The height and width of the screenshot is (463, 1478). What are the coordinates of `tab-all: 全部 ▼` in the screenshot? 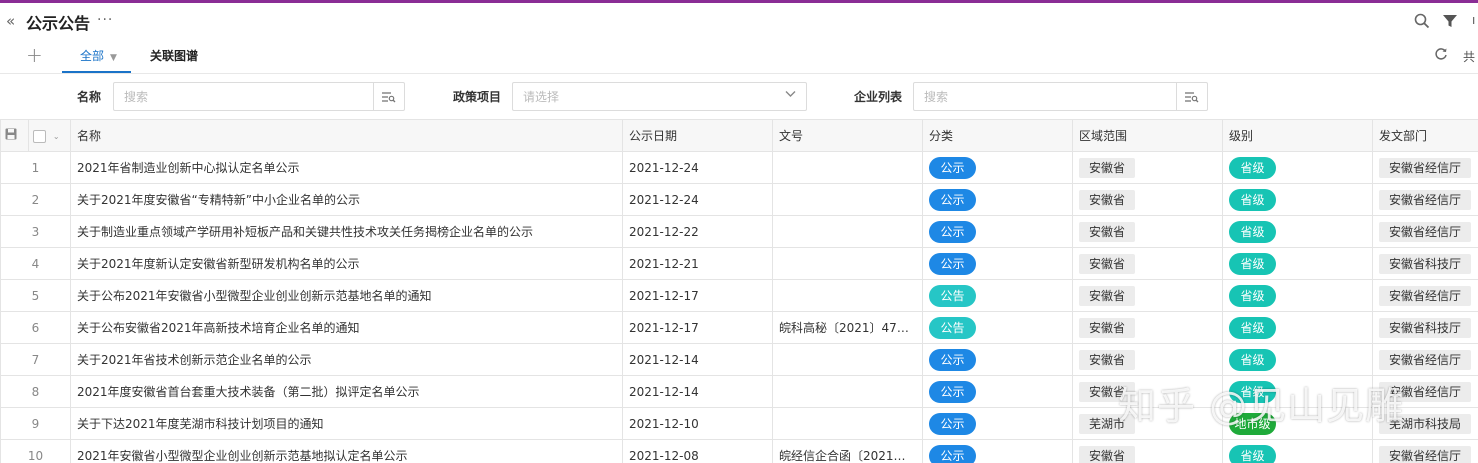 It's located at (98, 55).